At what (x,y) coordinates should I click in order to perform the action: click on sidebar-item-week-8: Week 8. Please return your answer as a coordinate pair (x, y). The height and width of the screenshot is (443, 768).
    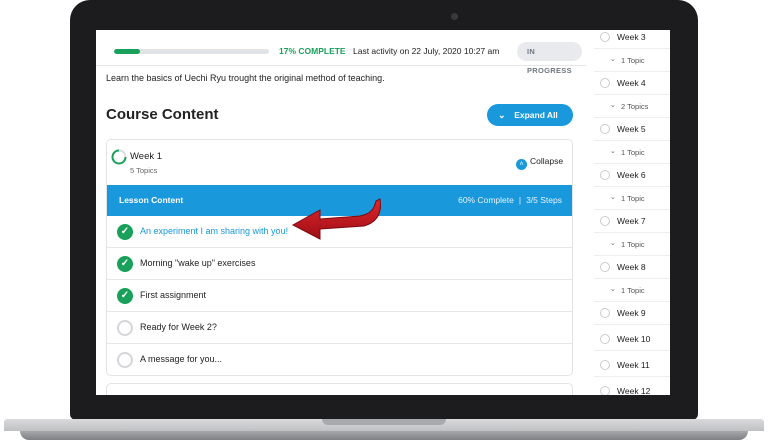
    Looking at the image, I should click on (632, 267).